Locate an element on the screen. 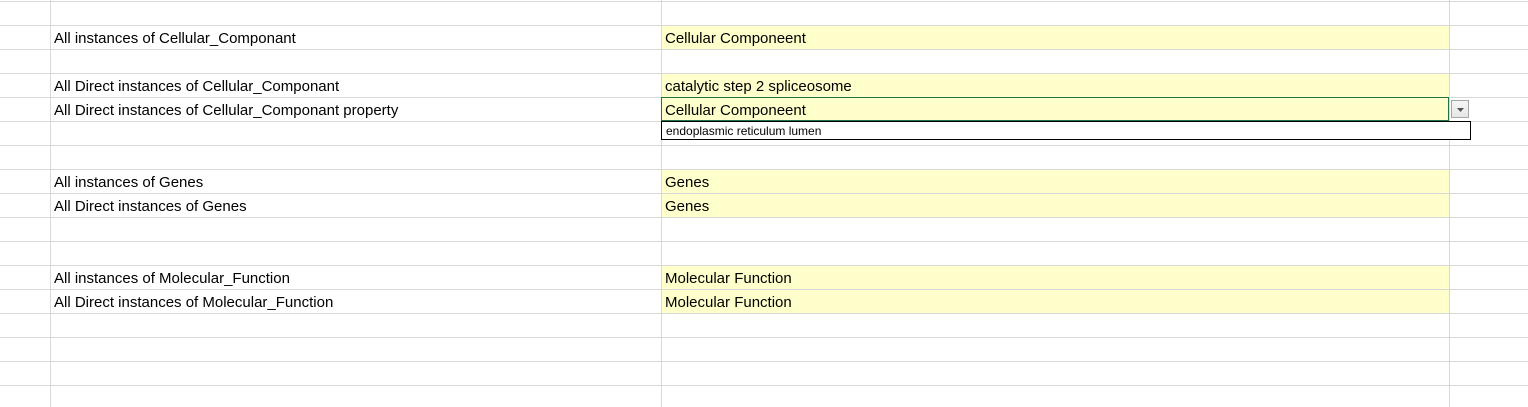 The width and height of the screenshot is (1528, 407). label-cell: All instances of Cellular_Componant is located at coordinates (354, 37).